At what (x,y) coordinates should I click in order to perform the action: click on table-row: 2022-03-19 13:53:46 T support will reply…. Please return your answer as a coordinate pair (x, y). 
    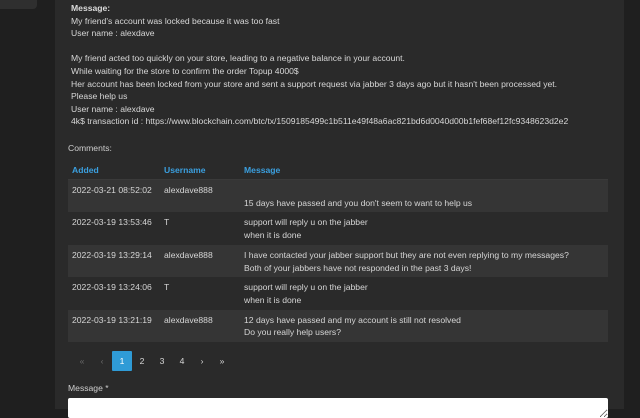
    Looking at the image, I should click on (338, 228).